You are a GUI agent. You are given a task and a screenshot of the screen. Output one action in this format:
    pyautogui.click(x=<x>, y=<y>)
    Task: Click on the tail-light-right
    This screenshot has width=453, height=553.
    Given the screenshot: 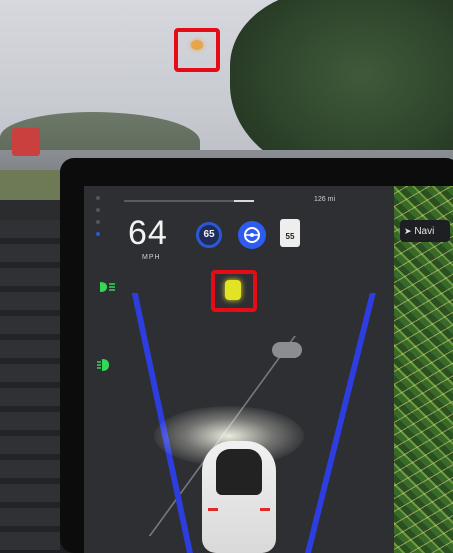 What is the action you would take?
    pyautogui.click(x=265, y=509)
    